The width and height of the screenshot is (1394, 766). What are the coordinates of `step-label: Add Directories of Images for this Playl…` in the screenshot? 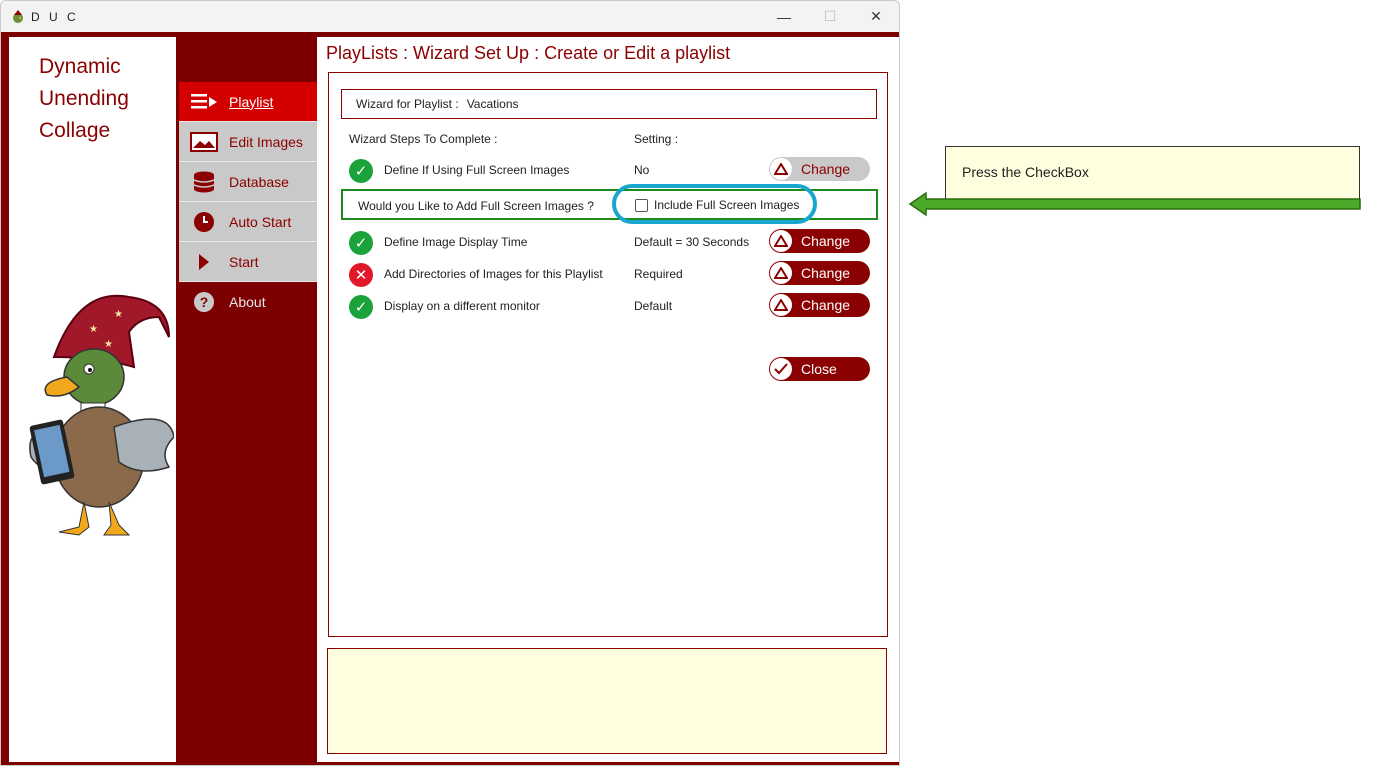 It's located at (493, 274).